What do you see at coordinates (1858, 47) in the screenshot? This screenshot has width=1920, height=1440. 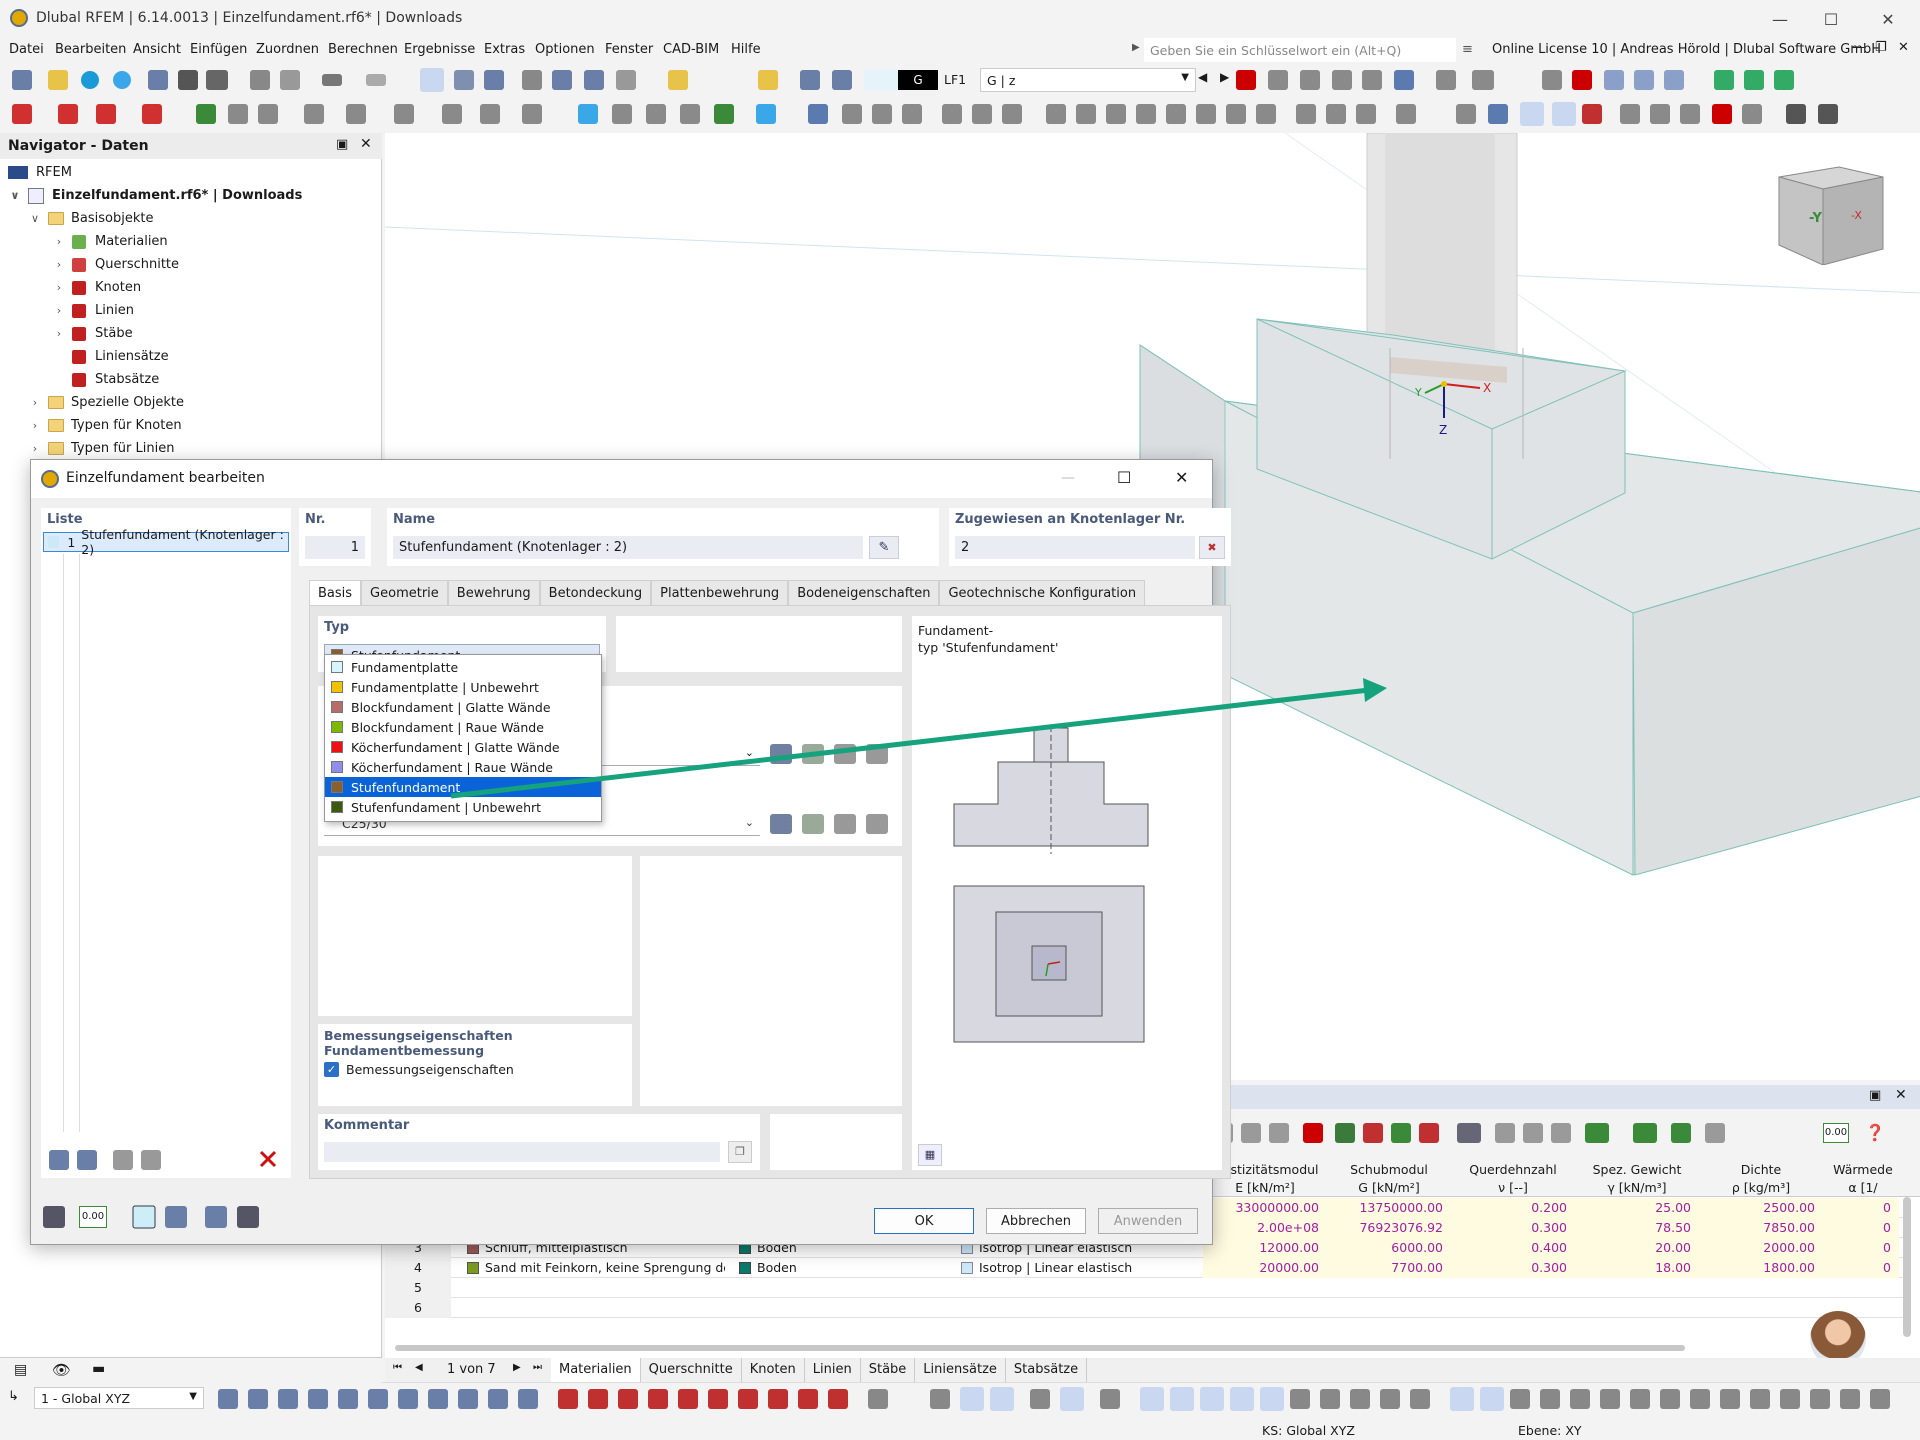 I see `minimize-doc-icon: —` at bounding box center [1858, 47].